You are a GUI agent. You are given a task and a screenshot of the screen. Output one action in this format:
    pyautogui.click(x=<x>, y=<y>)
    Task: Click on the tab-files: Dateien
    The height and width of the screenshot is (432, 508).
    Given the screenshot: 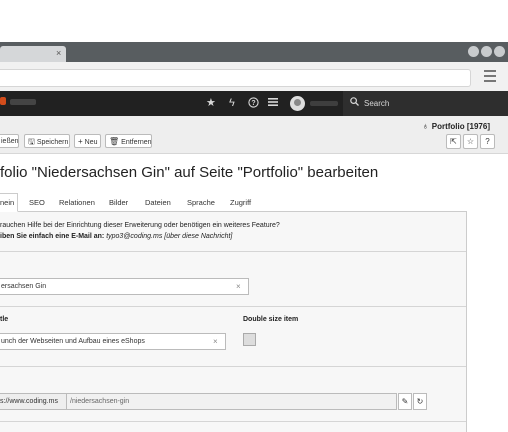 What is the action you would take?
    pyautogui.click(x=158, y=202)
    